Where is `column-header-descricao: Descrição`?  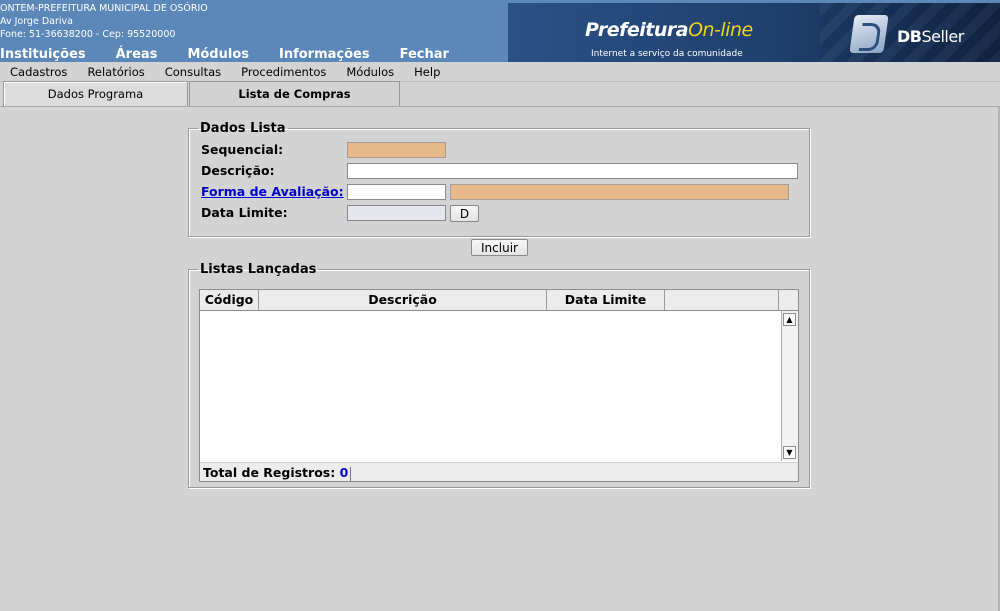 column-header-descricao: Descrição is located at coordinates (403, 300).